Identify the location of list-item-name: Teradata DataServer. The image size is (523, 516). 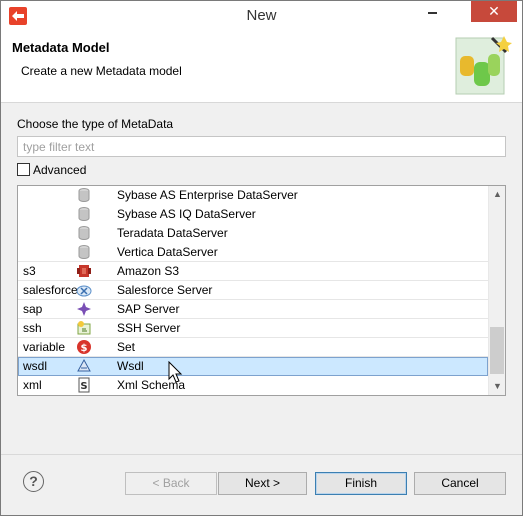
(172, 233).